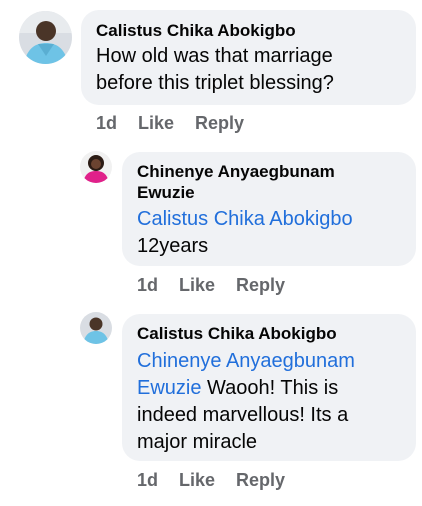 This screenshot has width=422, height=506. I want to click on mention-link: Calistus Chika Abokigbo, so click(245, 219).